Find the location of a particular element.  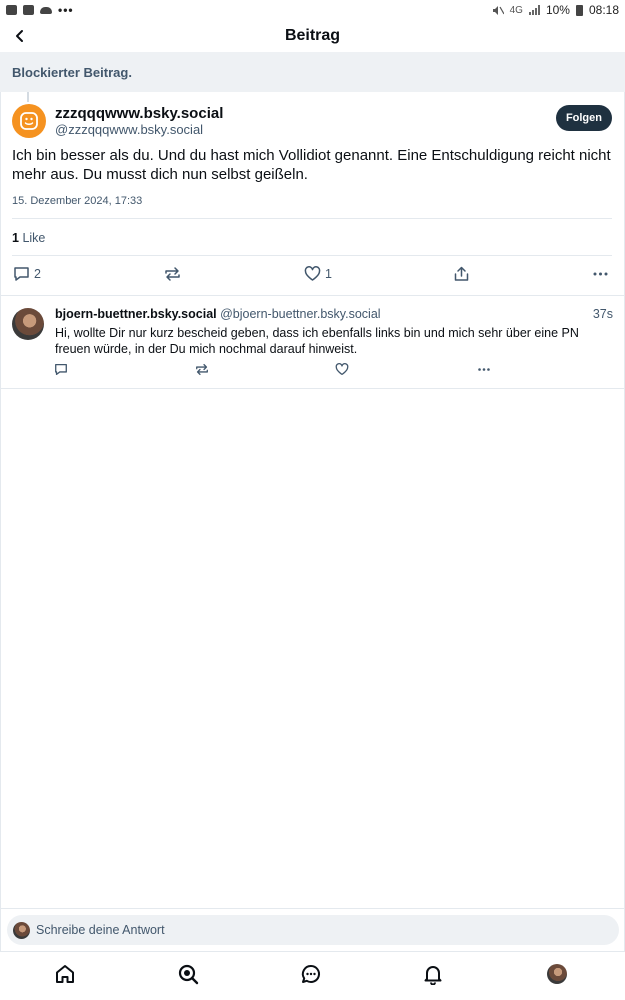

battery-level: 10% is located at coordinates (557, 10).